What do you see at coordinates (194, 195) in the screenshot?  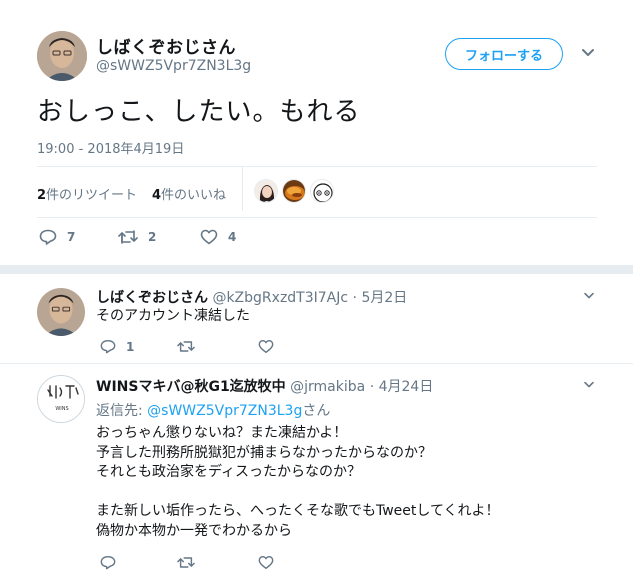 I see `like-stat-label: 件のいいね` at bounding box center [194, 195].